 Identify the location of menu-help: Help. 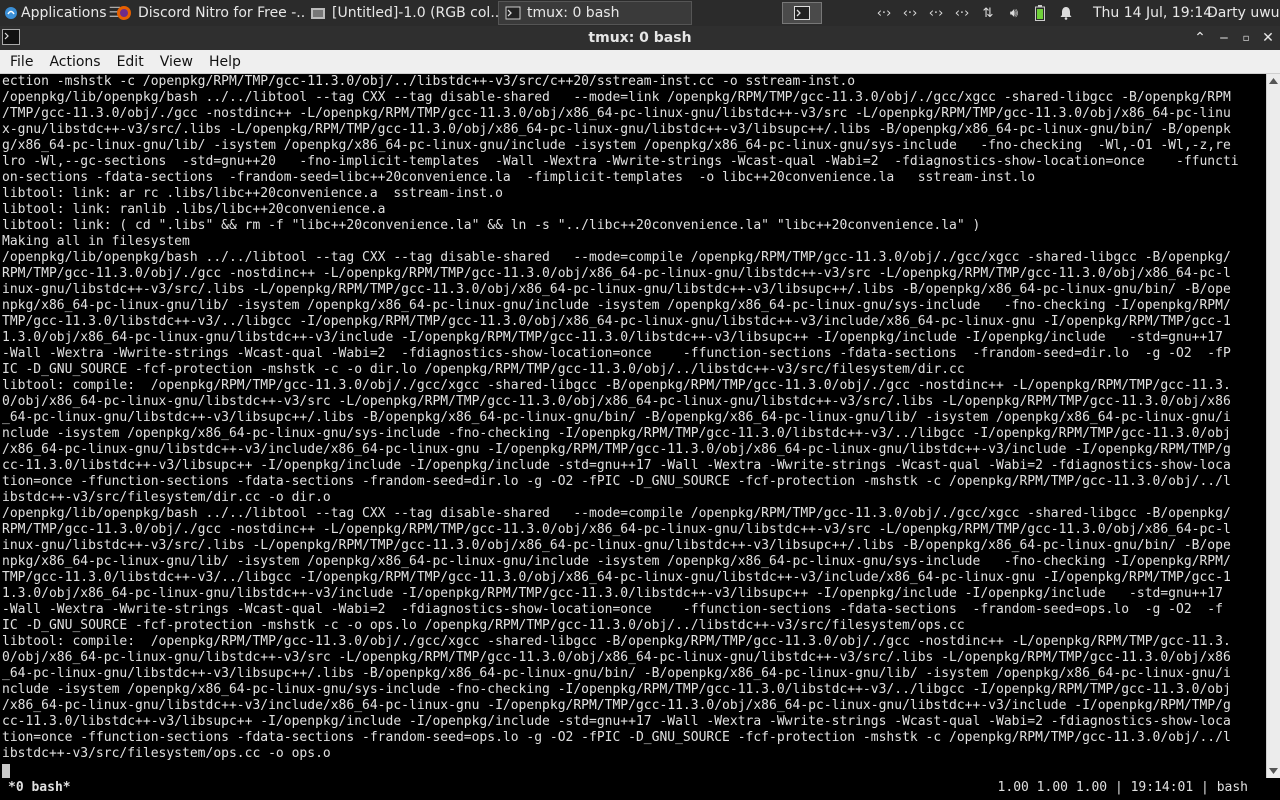
(225, 62).